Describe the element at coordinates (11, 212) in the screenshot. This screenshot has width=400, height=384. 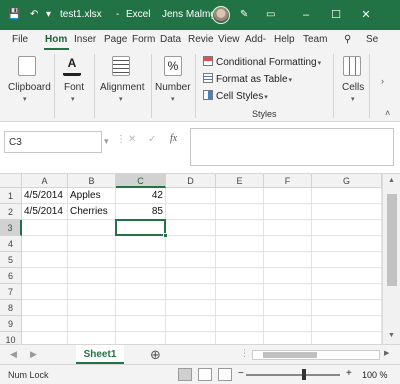
I see `row-header-2: 2` at that location.